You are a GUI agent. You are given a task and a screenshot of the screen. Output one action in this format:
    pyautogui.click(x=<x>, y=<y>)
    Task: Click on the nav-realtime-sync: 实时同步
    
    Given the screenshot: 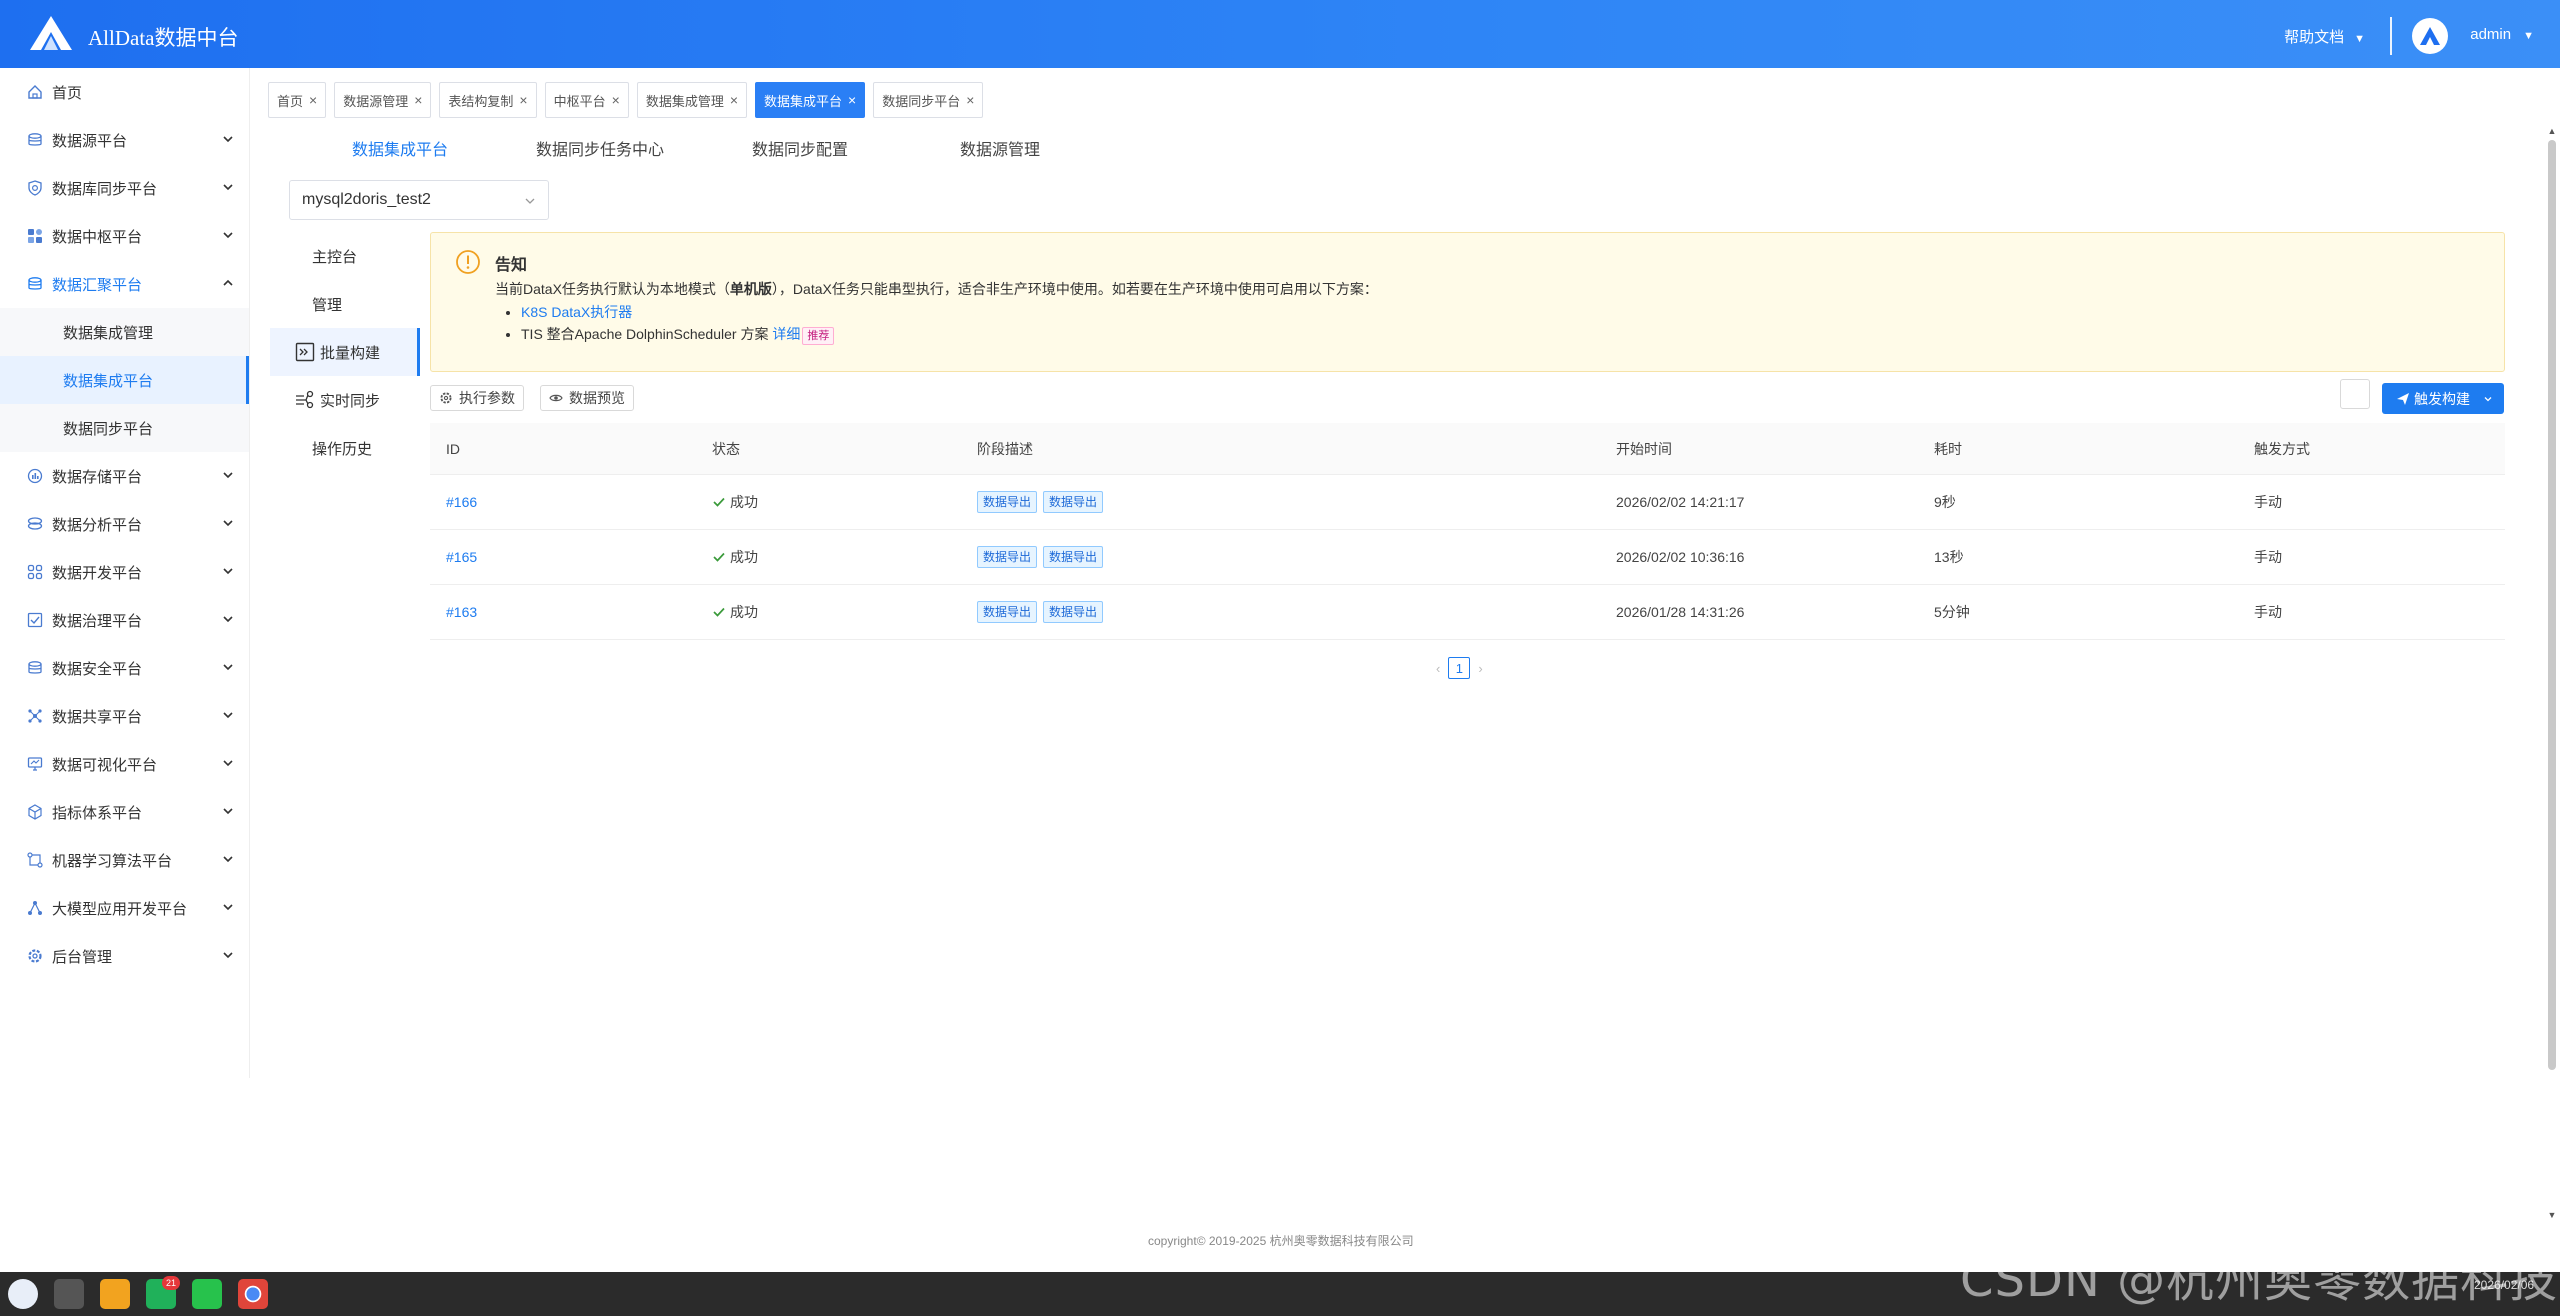 What is the action you would take?
    pyautogui.click(x=345, y=400)
    